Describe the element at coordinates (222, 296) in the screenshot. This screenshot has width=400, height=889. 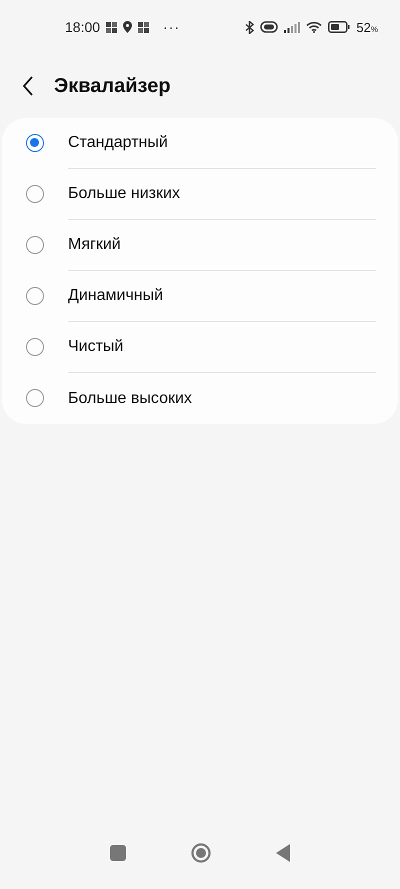
I see `option-label: Динамичный` at that location.